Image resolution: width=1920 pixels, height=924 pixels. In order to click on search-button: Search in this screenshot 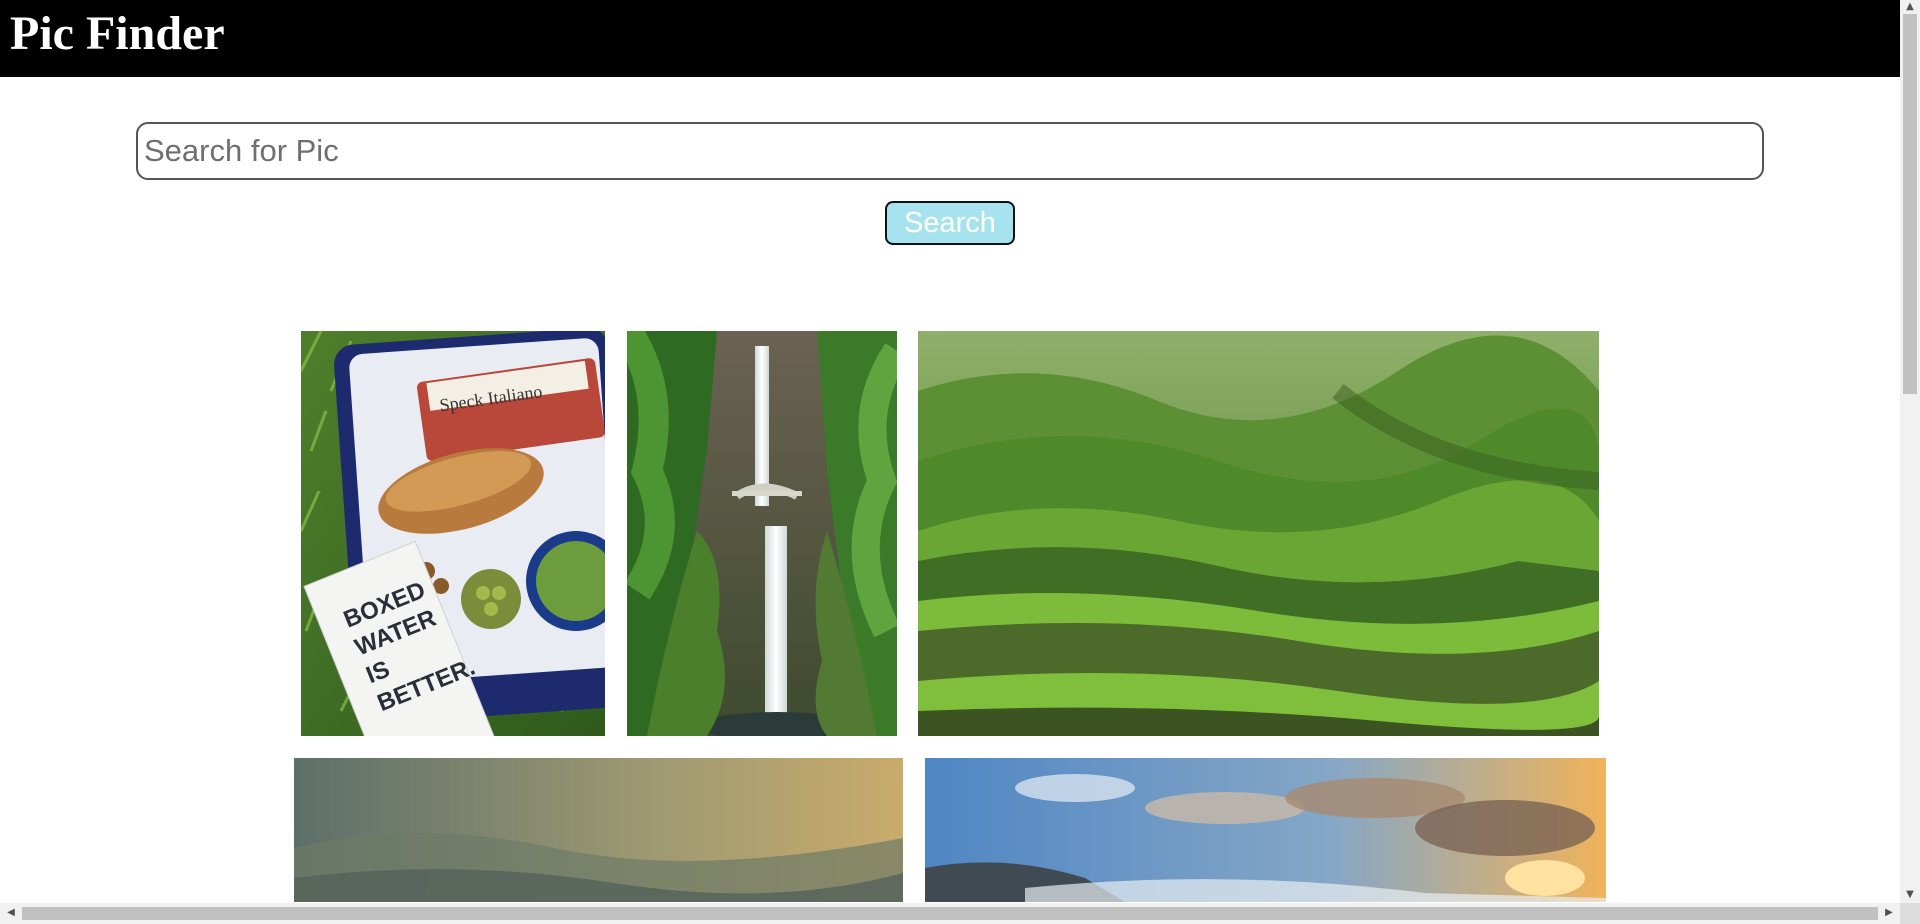, I will do `click(950, 223)`.